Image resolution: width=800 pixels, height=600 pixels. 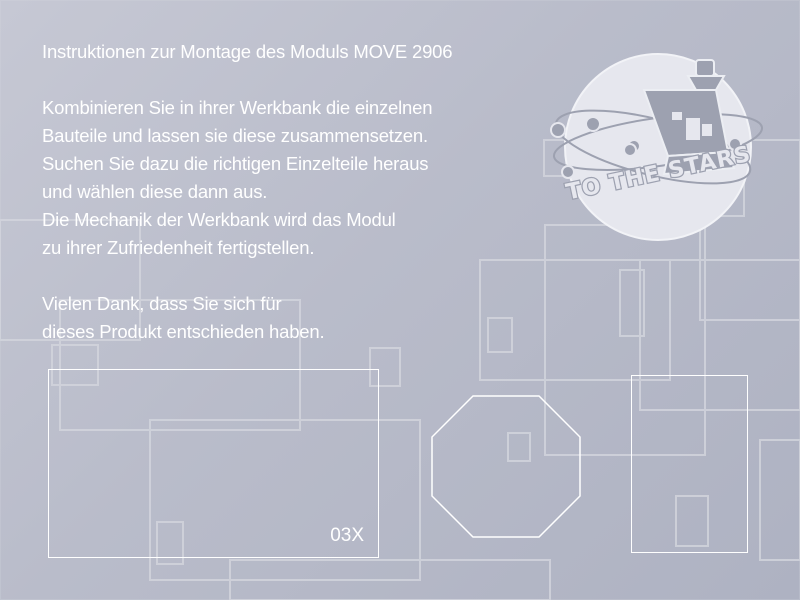 What do you see at coordinates (178, 247) in the screenshot?
I see `instruction-line: zu ihrer Zufriedenheit fertigstellen.` at bounding box center [178, 247].